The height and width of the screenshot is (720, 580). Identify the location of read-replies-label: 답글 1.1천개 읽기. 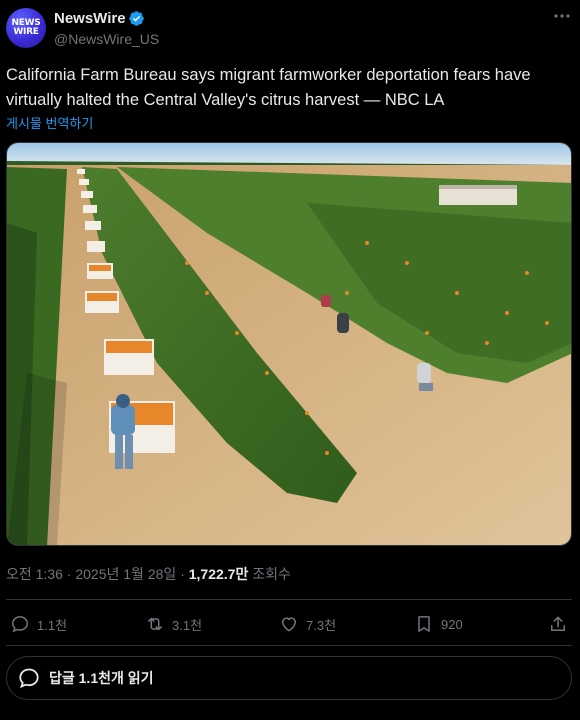
(101, 678).